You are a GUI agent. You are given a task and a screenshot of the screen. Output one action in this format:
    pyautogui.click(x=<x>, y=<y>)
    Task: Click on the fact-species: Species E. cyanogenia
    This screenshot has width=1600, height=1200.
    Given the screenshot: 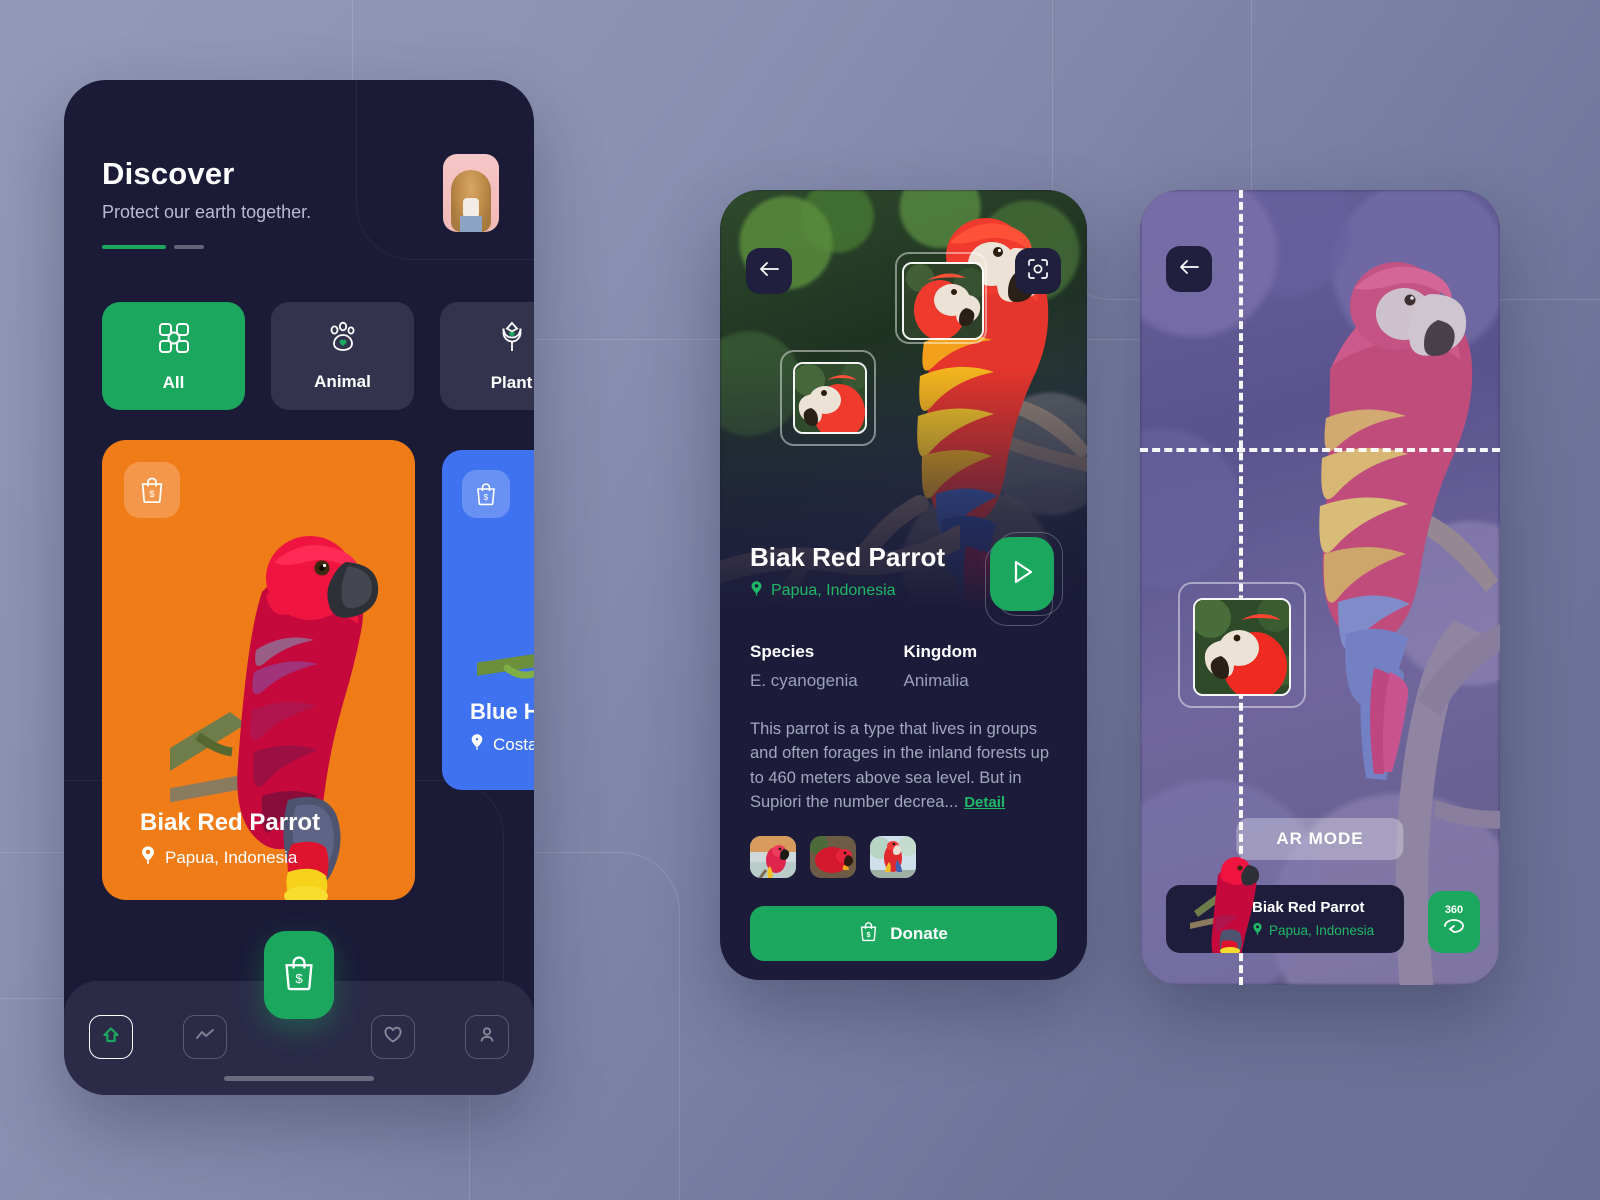 What is the action you would take?
    pyautogui.click(x=827, y=666)
    